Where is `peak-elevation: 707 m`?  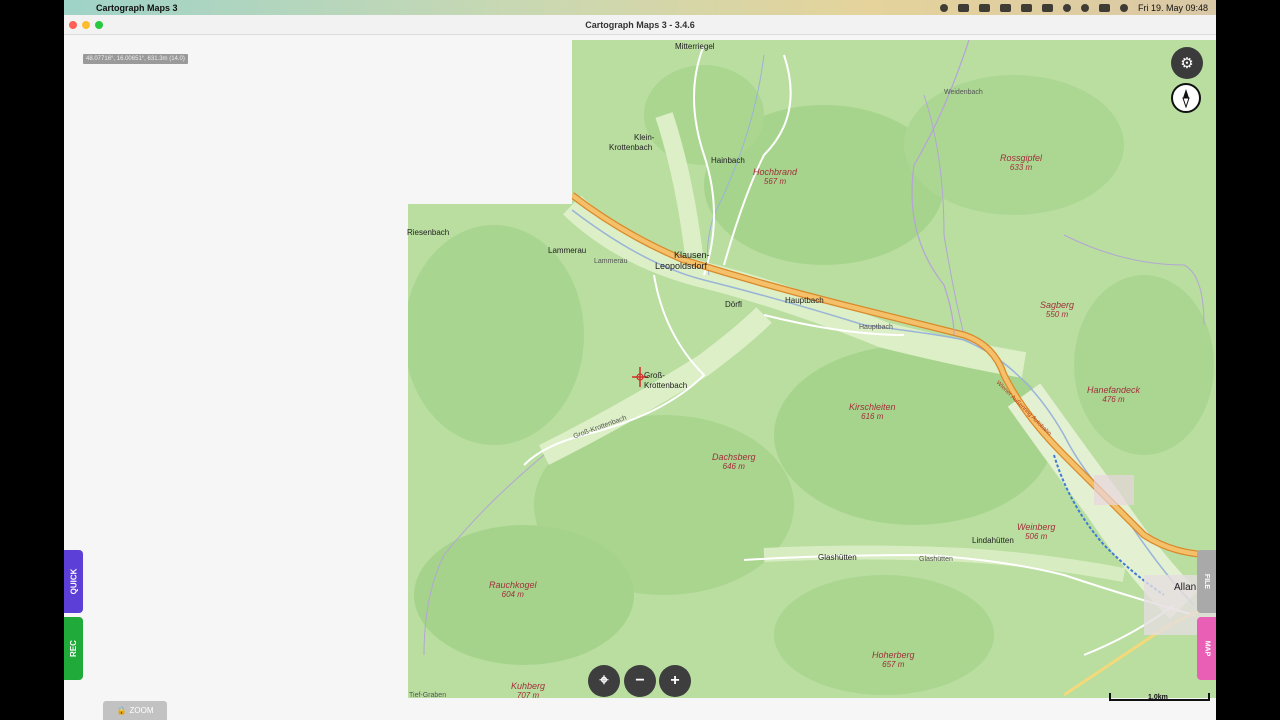
peak-elevation: 707 m is located at coordinates (528, 695).